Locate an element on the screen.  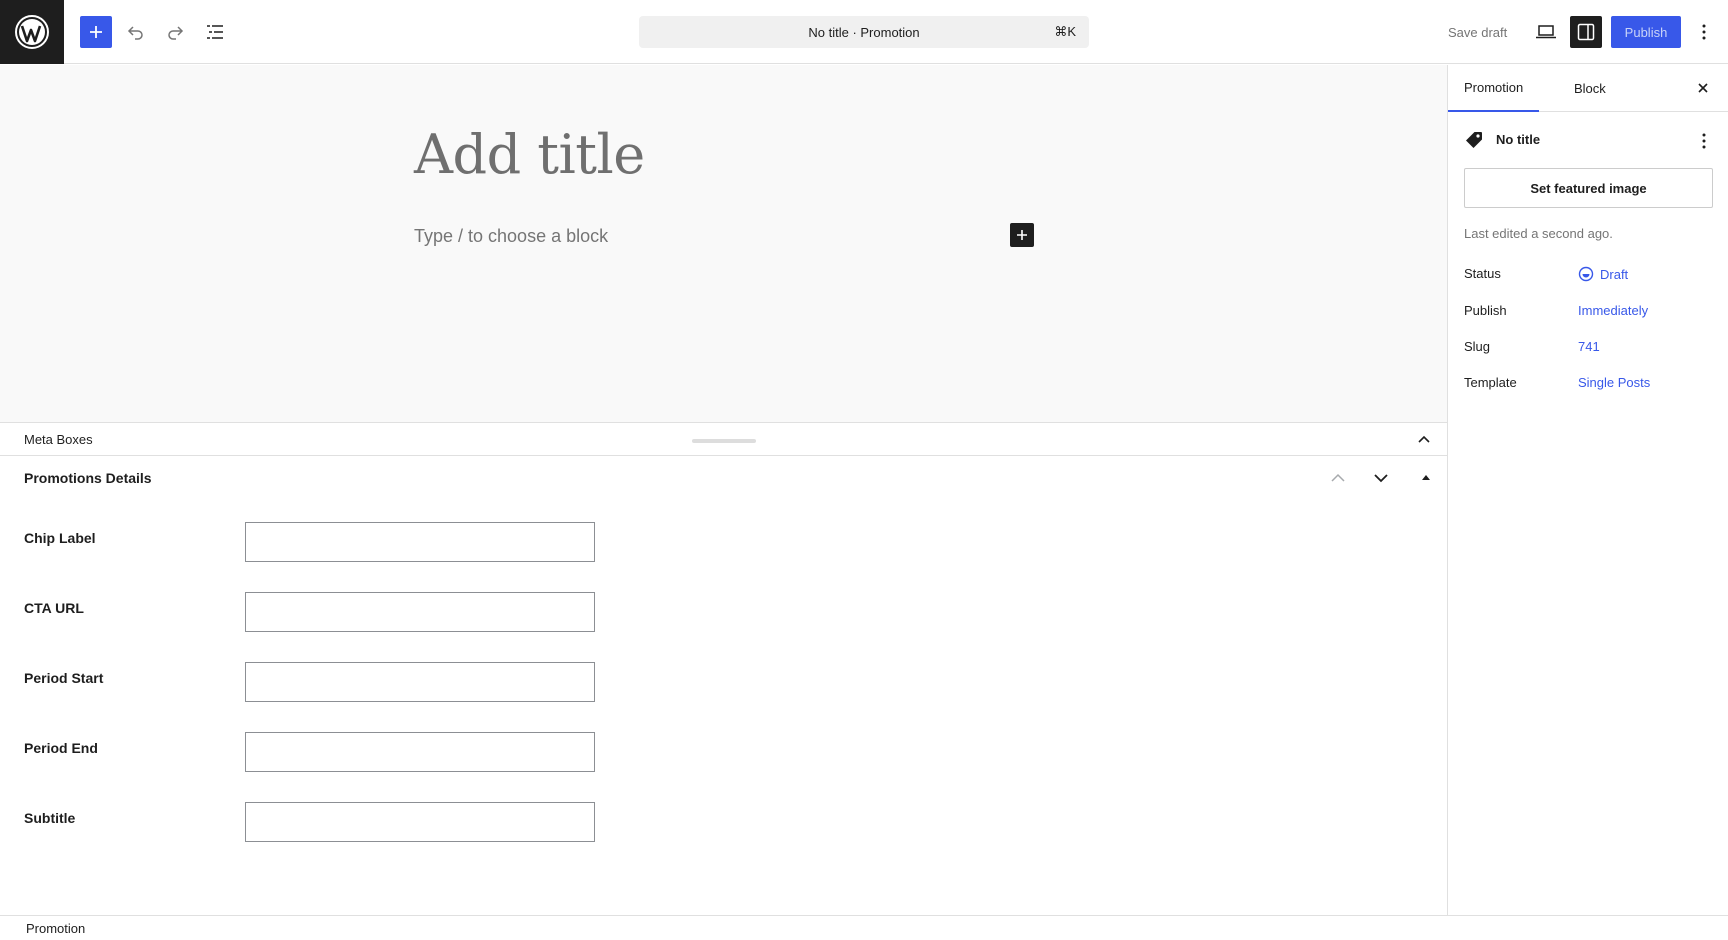
document-overview-button is located at coordinates (215, 32).